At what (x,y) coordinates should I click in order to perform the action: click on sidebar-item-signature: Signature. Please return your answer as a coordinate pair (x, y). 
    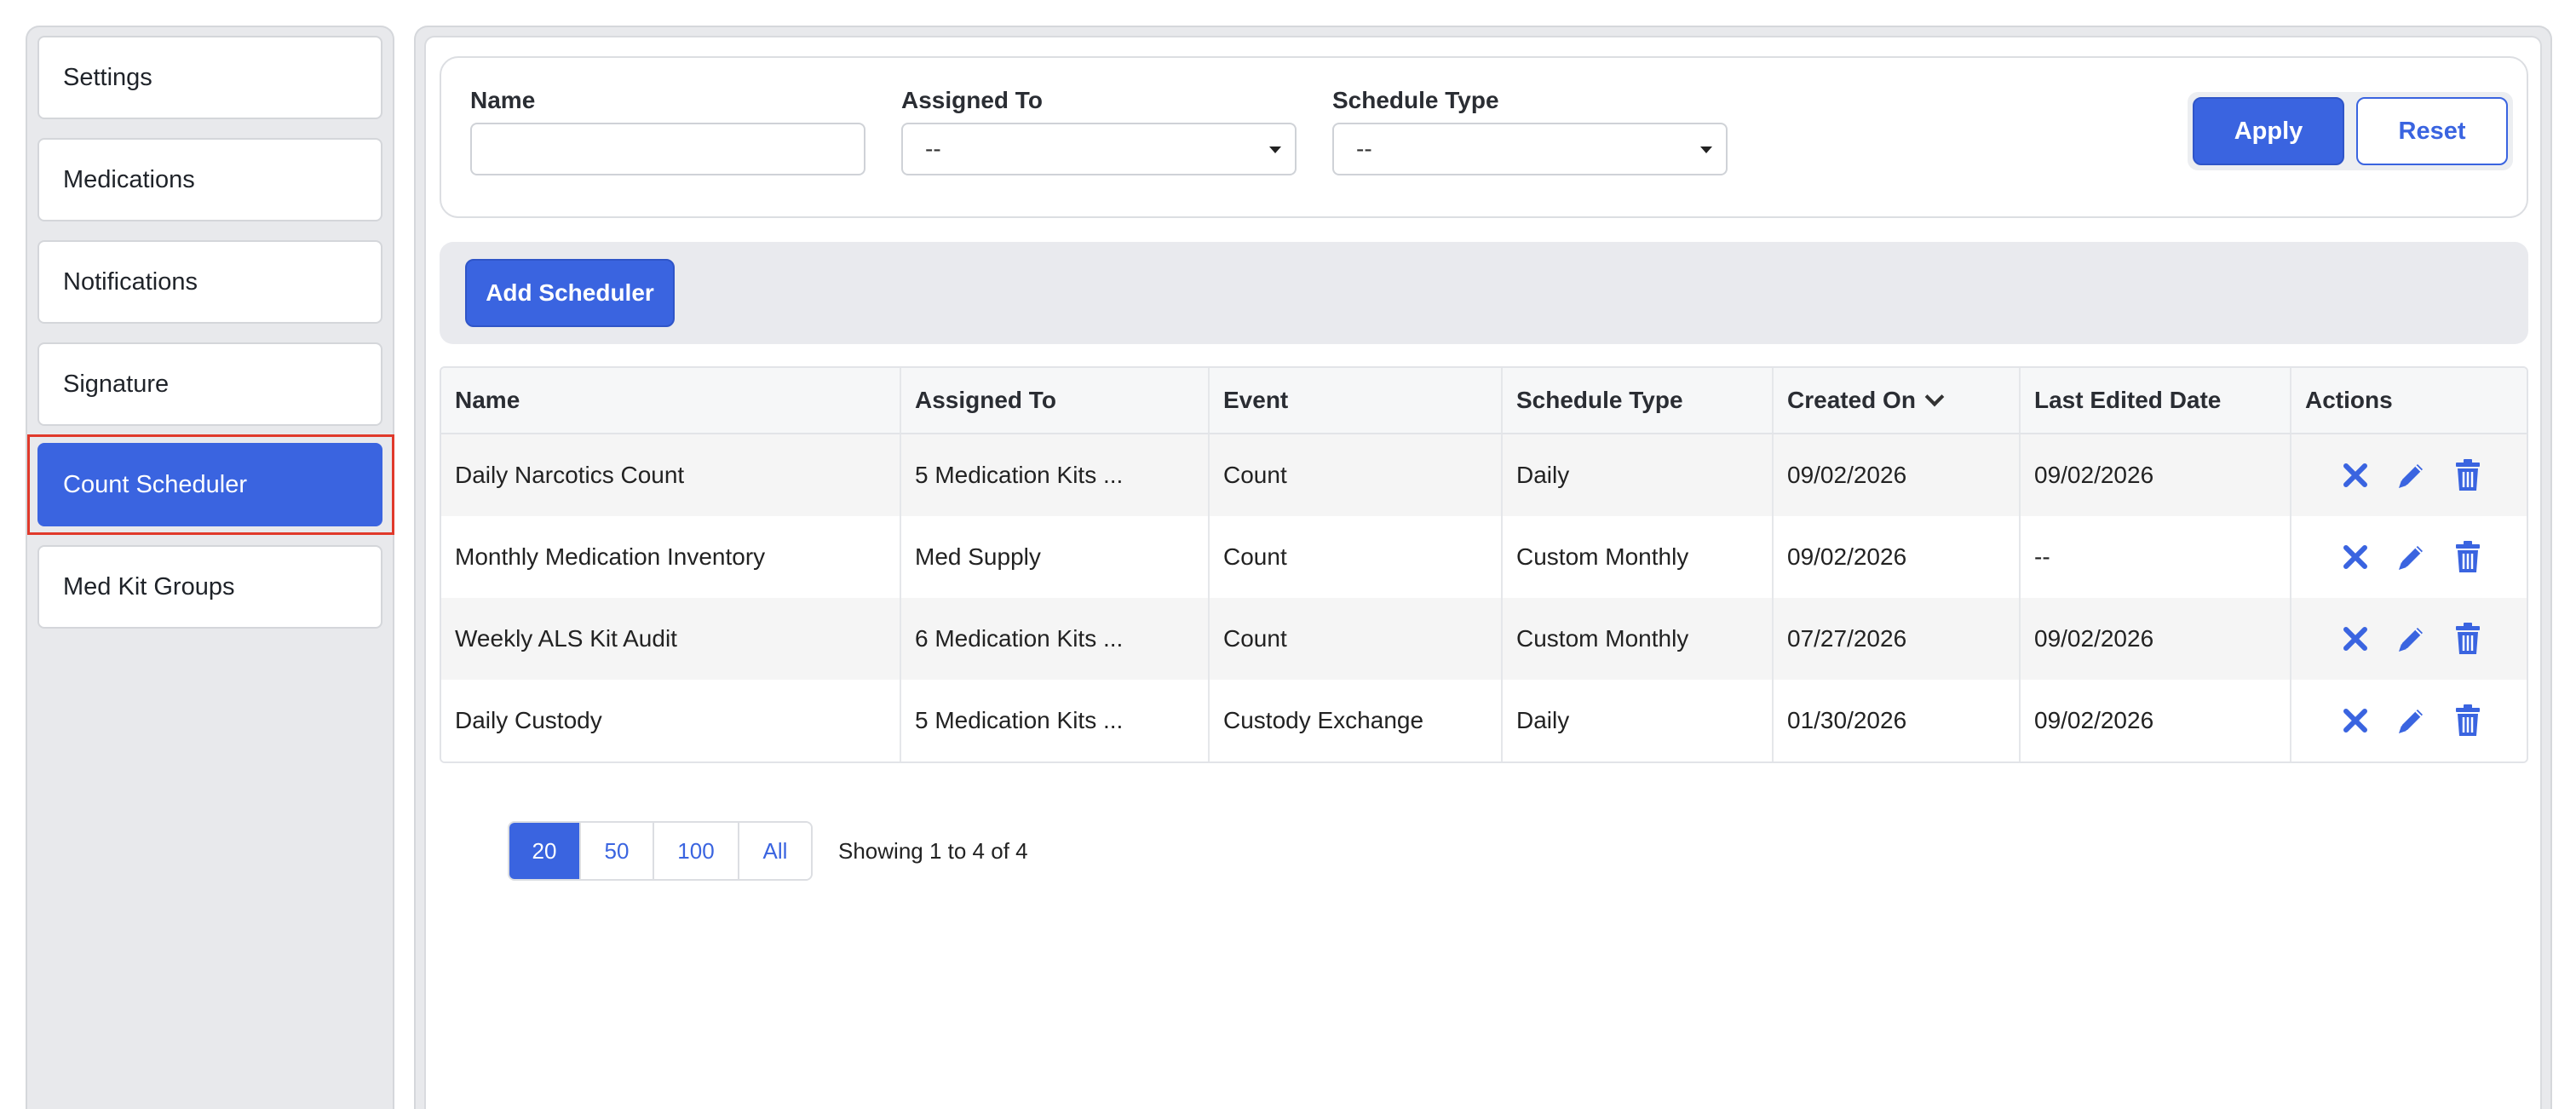
    Looking at the image, I should click on (210, 384).